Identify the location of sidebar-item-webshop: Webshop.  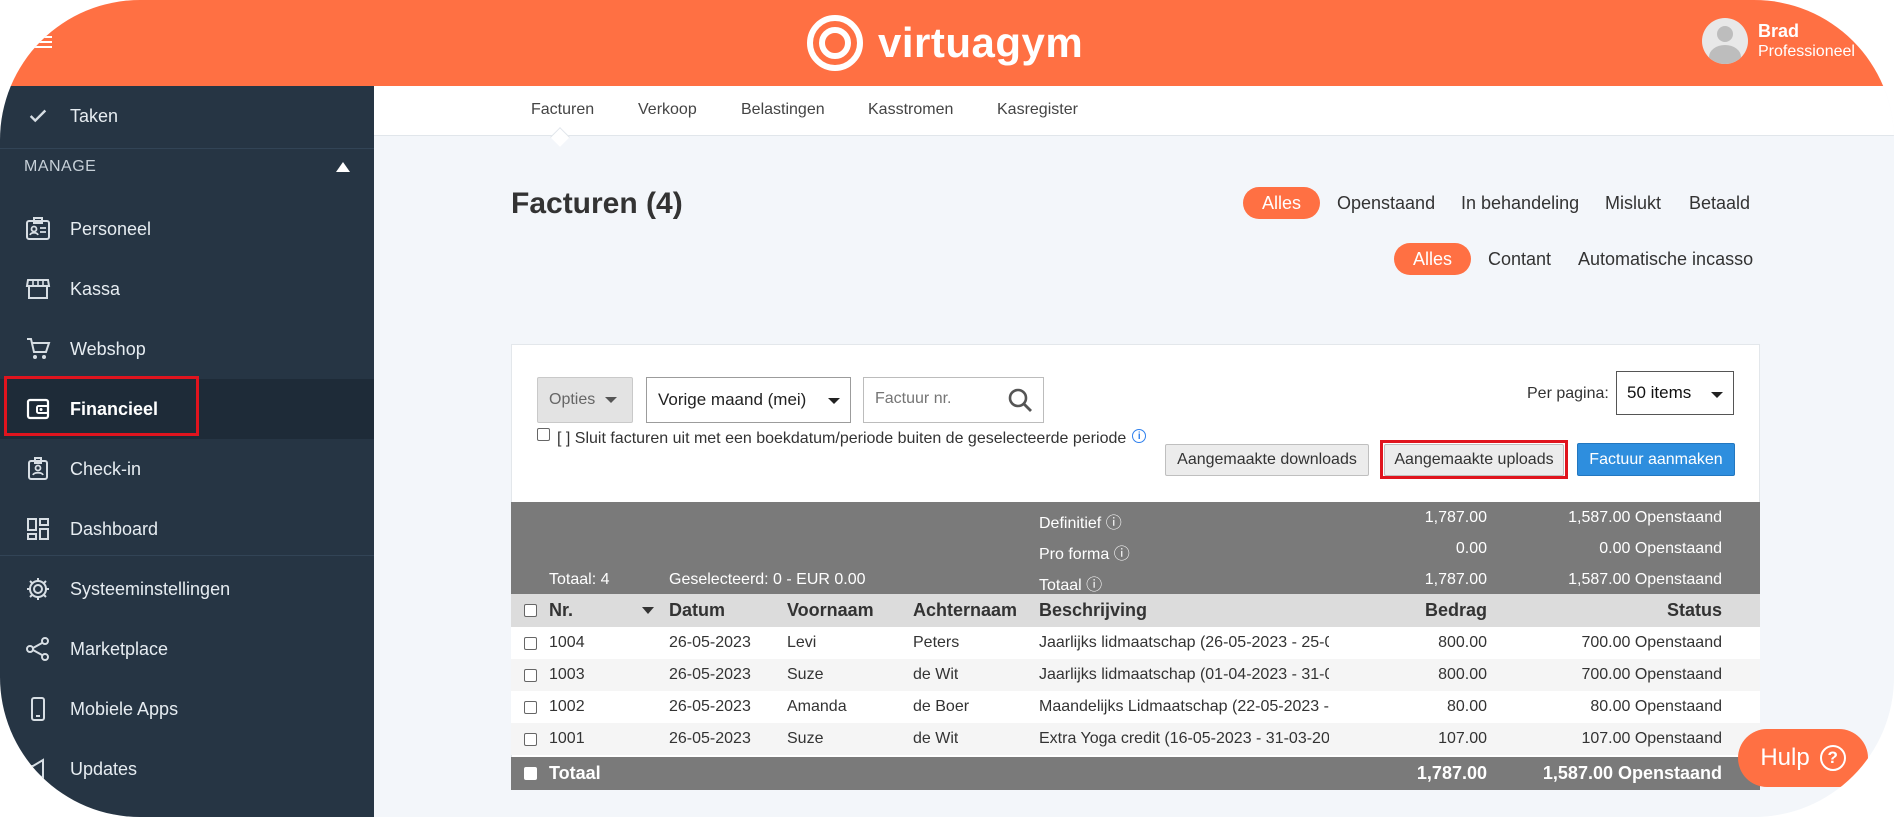
(187, 349).